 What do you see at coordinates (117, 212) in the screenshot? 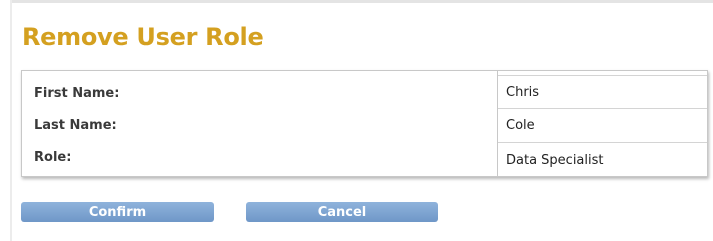
I see `confirm-button: Confirm` at bounding box center [117, 212].